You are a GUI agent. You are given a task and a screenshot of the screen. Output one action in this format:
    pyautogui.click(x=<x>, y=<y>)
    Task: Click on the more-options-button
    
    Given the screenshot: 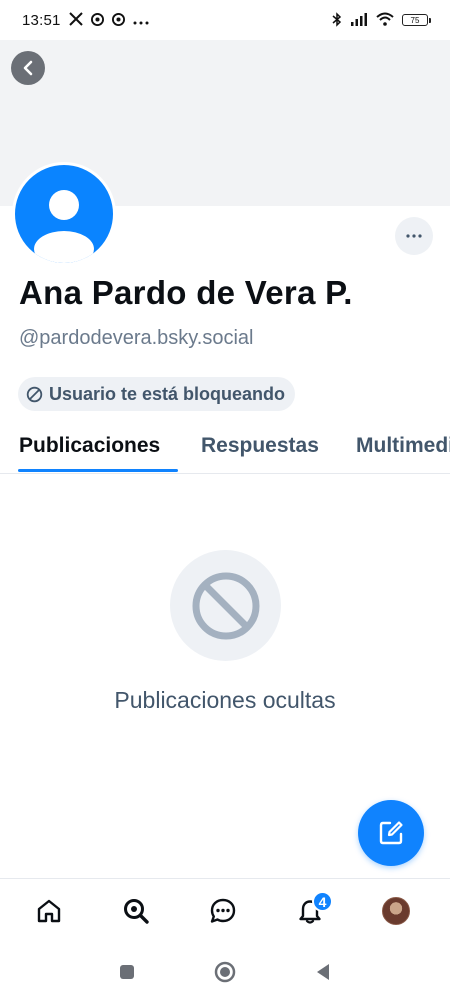 What is the action you would take?
    pyautogui.click(x=414, y=236)
    